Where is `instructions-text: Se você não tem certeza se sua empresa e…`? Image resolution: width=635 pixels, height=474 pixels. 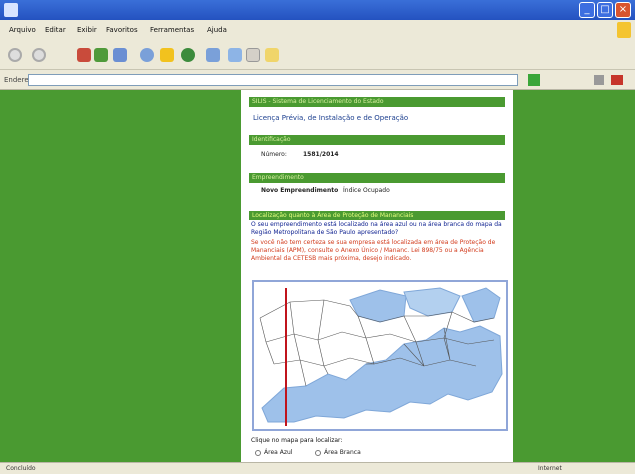
instructions-text: Se você não tem certeza se sua empresa e… is located at coordinates (373, 250).